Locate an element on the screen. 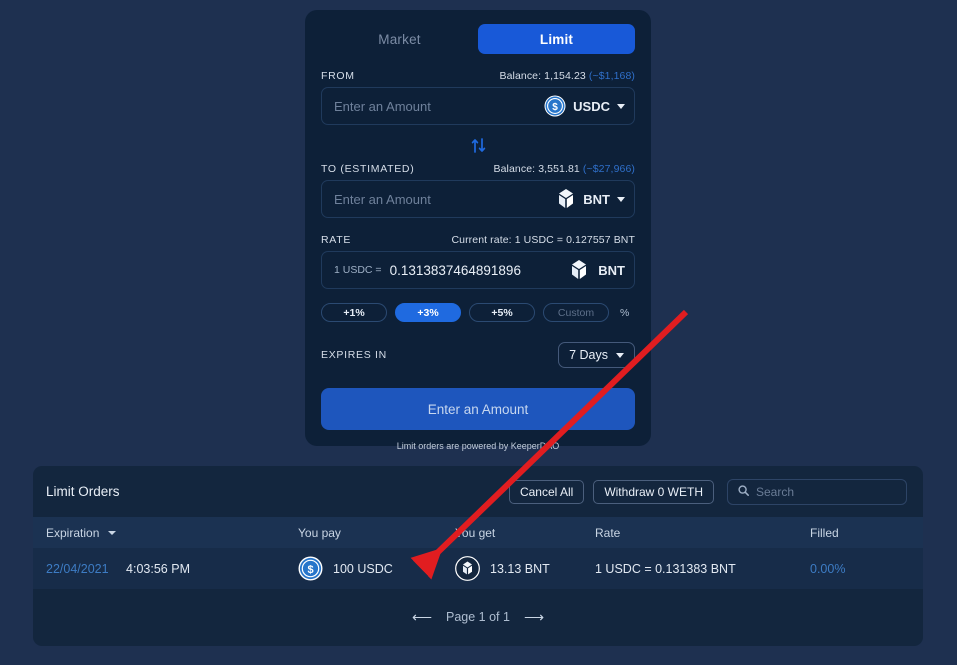 The width and height of the screenshot is (957, 665). percent-button-3: +3% is located at coordinates (428, 312).